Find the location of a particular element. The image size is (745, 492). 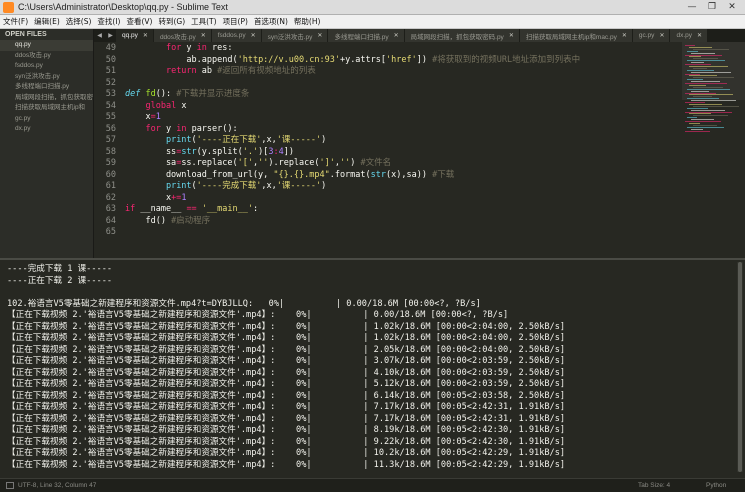

tab-fsddos: fsddos.py ✕ is located at coordinates (236, 35).